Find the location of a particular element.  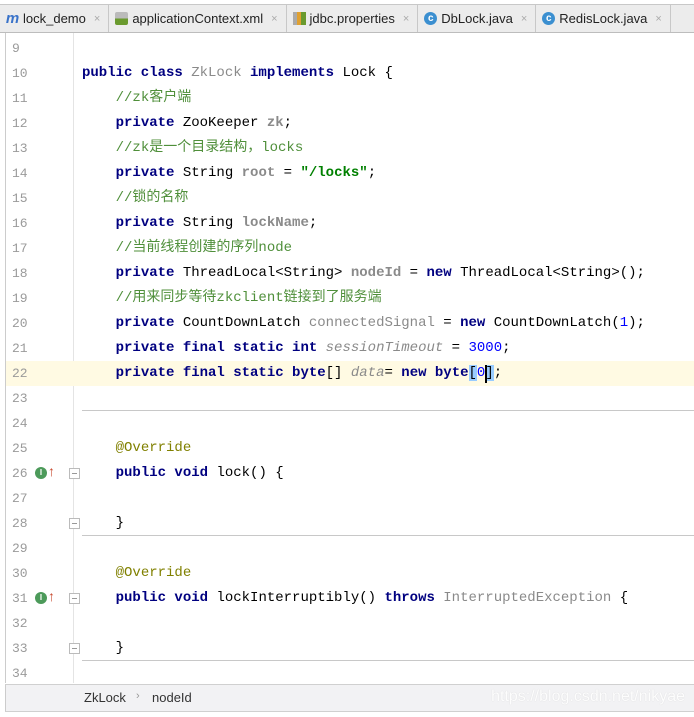

code-token: } is located at coordinates (103, 523).